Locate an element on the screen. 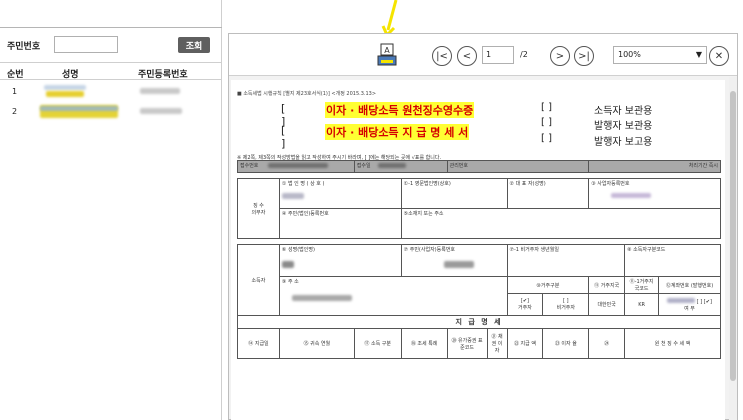 The width and height of the screenshot is (743, 420). processing-period: 처리기간 즉시 is located at coordinates (703, 166).